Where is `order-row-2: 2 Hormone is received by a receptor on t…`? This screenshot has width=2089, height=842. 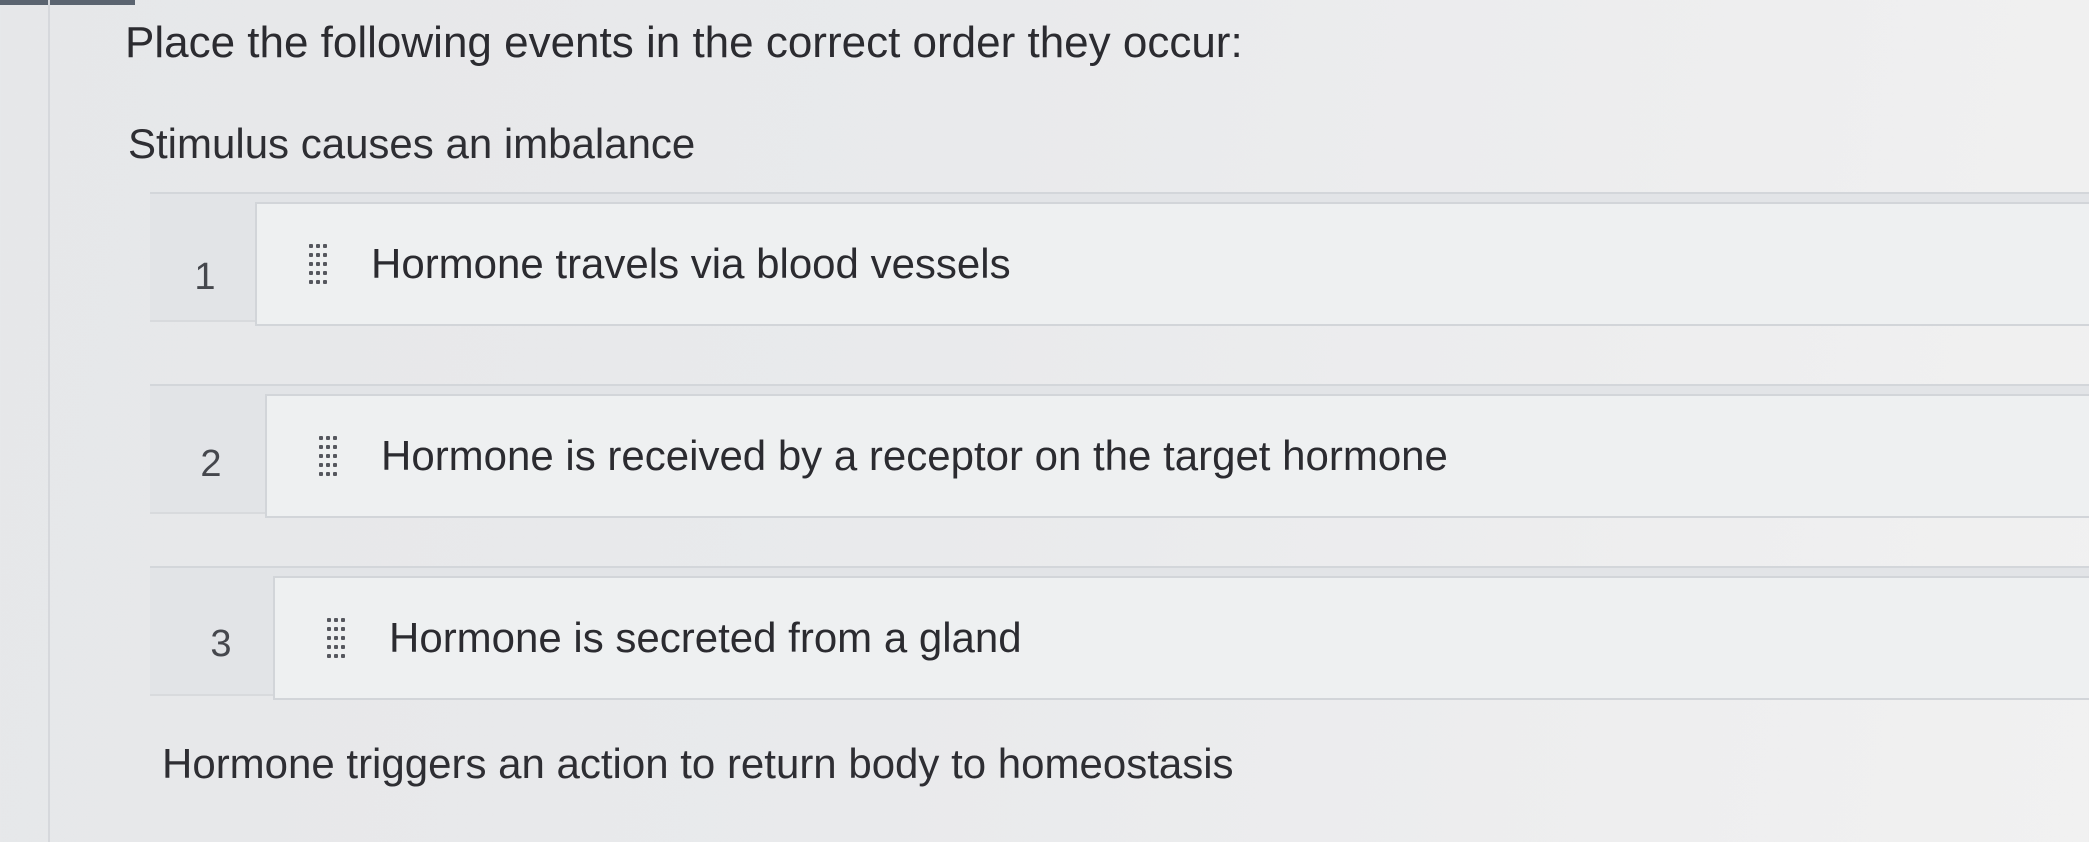 order-row-2: 2 Hormone is received by a receptor on t… is located at coordinates (1119, 451).